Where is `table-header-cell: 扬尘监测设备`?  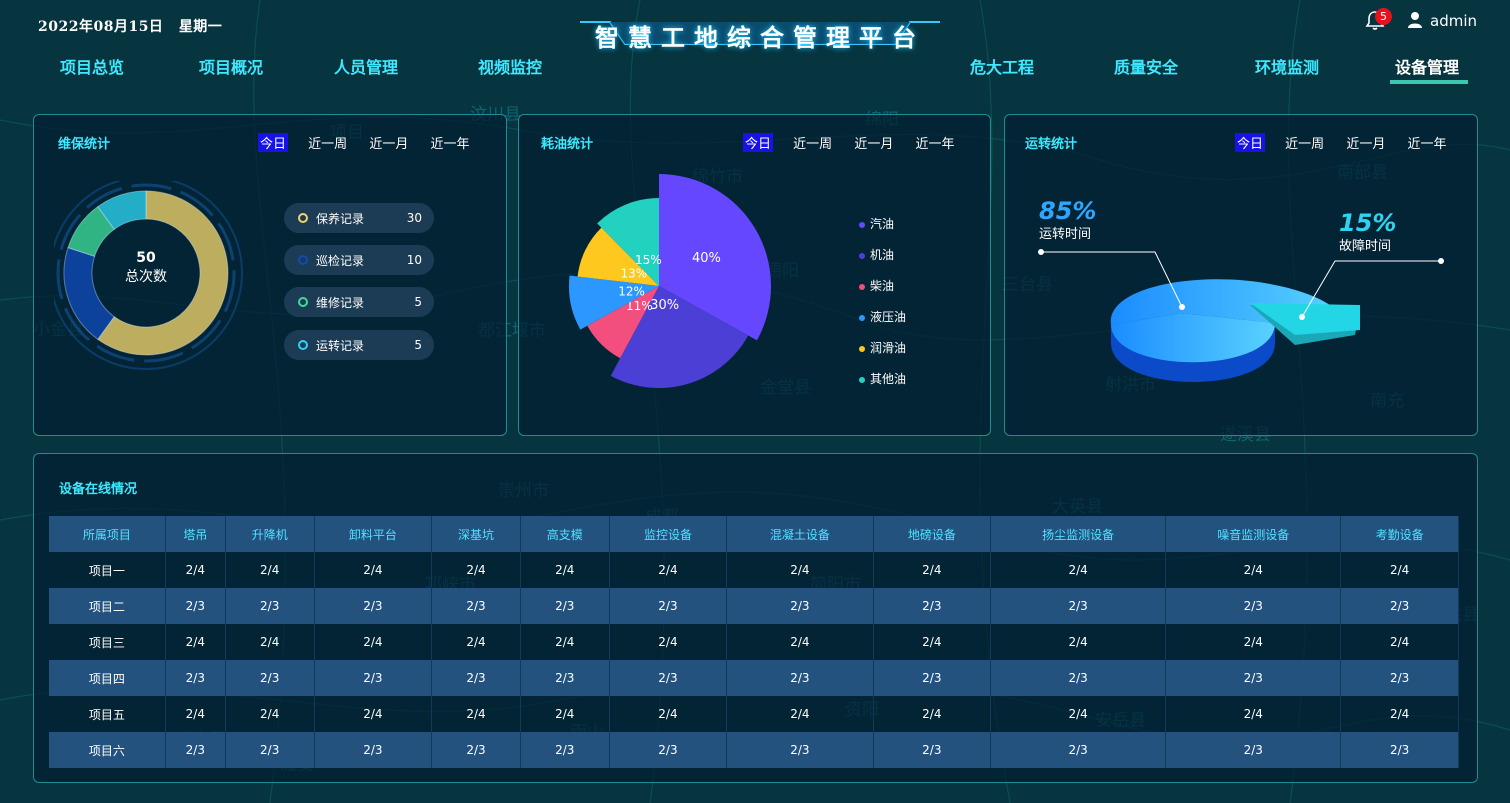
table-header-cell: 扬尘监测设备 is located at coordinates (1078, 534).